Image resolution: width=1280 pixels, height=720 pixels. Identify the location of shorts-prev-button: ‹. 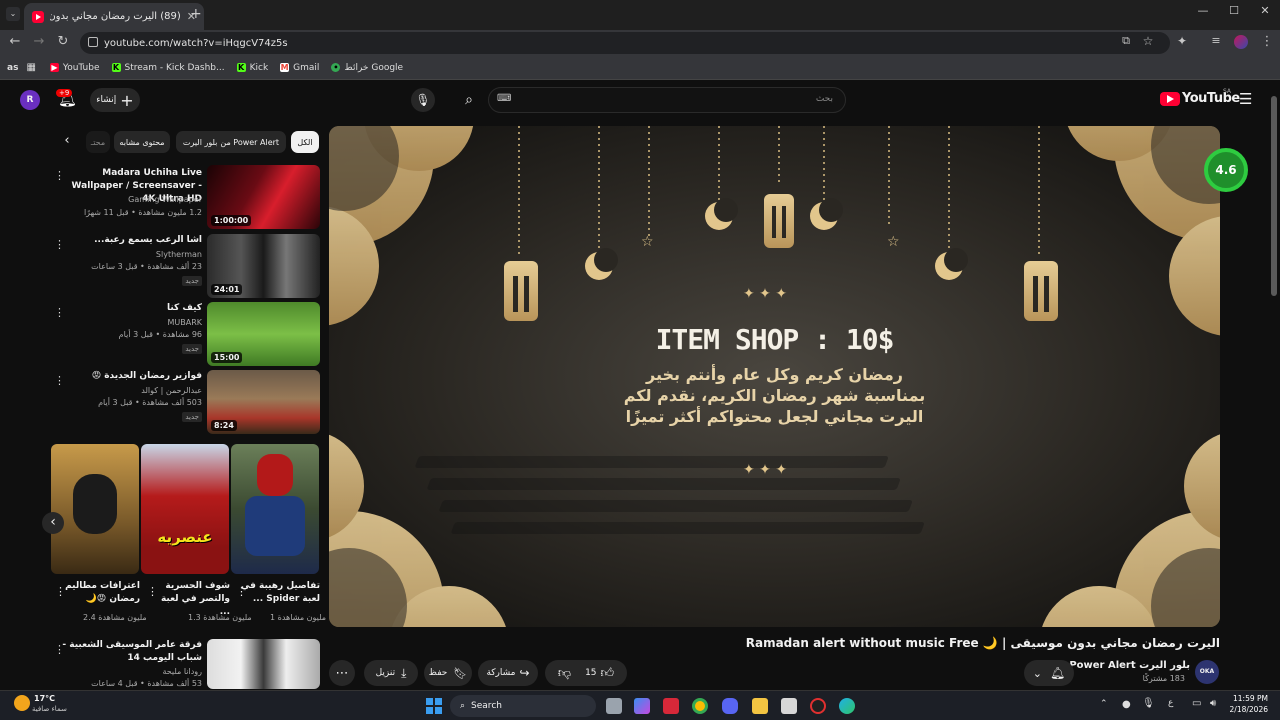
(53, 523).